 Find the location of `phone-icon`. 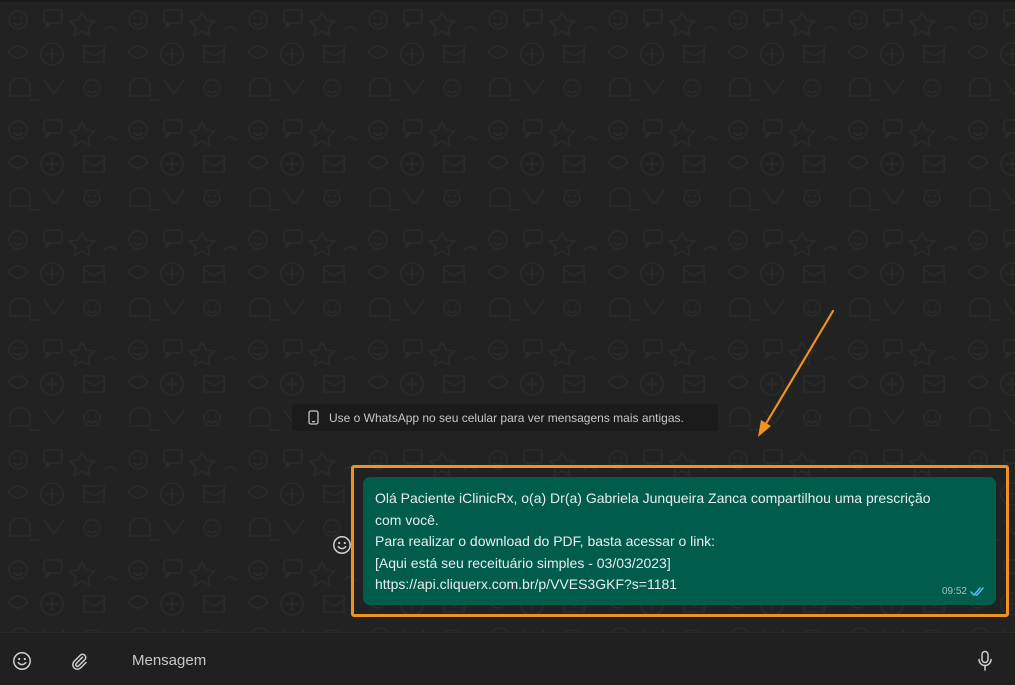

phone-icon is located at coordinates (313, 418).